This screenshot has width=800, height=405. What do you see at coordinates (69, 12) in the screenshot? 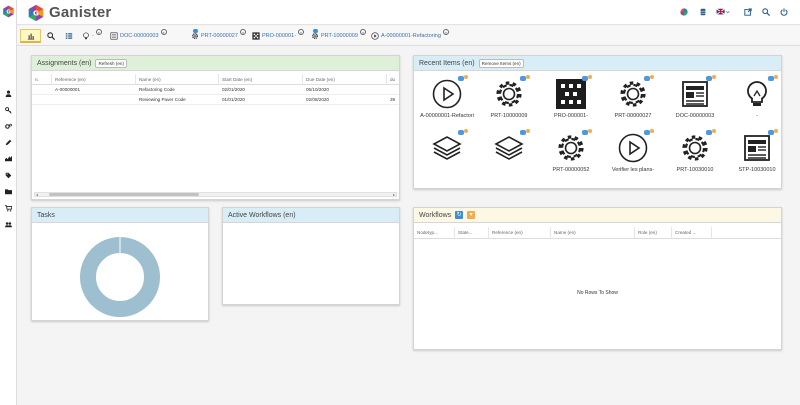
I see `brand: G Ganister` at bounding box center [69, 12].